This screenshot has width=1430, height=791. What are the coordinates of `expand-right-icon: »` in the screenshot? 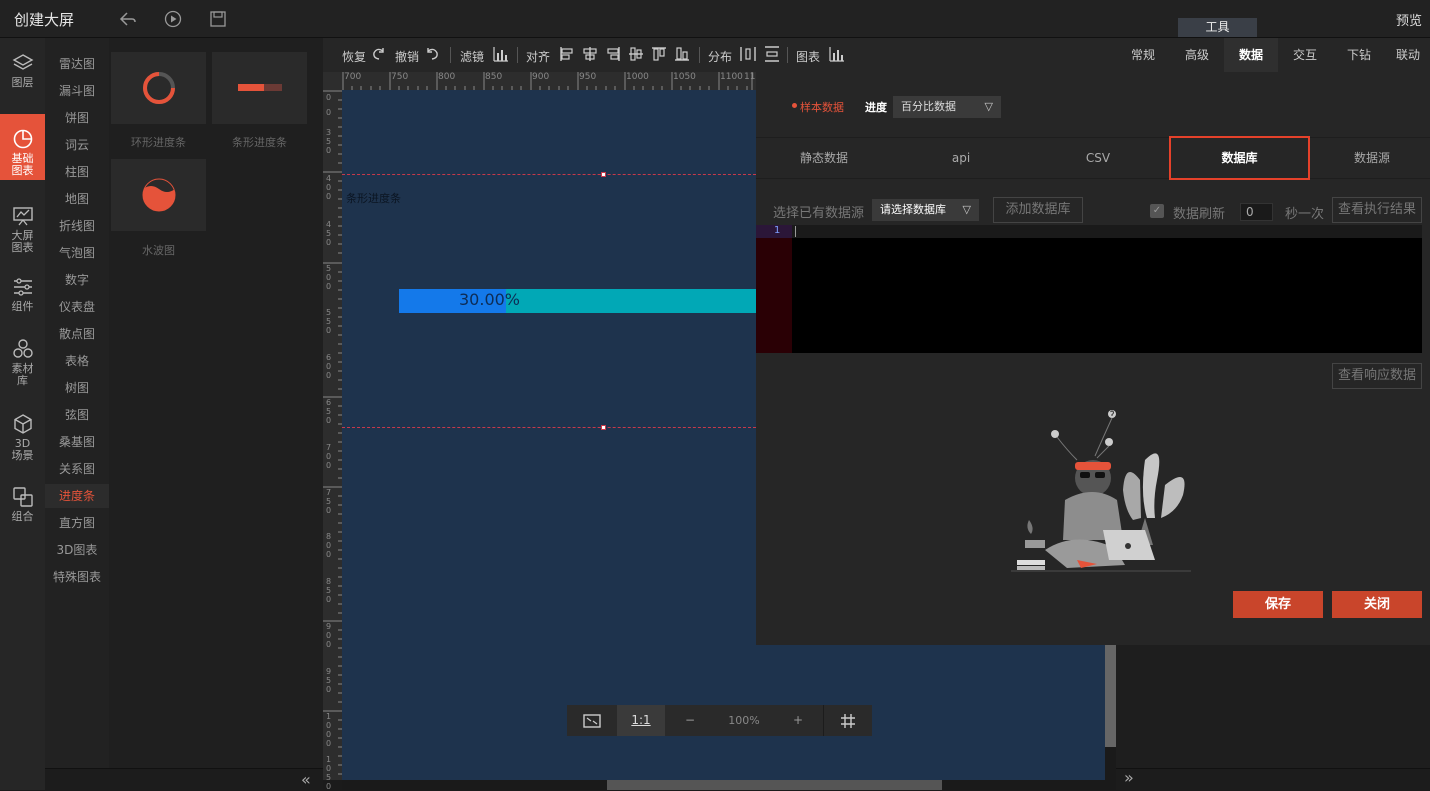 It's located at (1129, 777).